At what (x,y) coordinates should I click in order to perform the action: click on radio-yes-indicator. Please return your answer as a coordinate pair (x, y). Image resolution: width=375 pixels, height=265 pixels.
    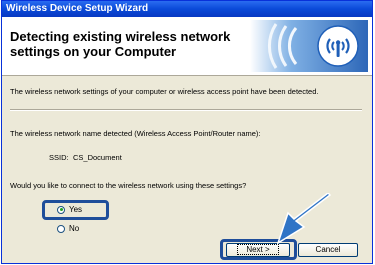
    Looking at the image, I should click on (61, 209).